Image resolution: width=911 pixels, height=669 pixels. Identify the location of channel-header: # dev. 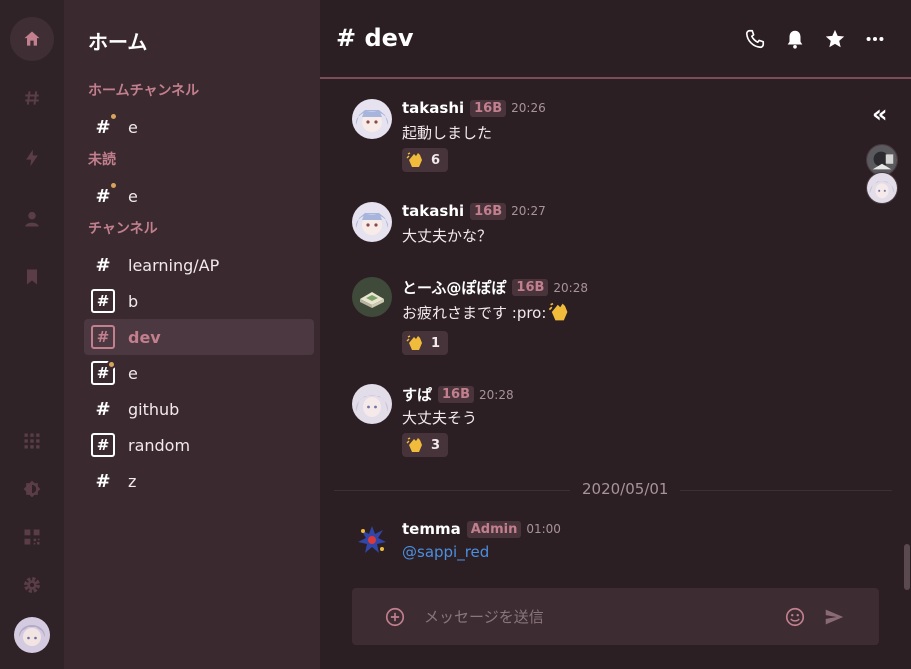
(615, 39).